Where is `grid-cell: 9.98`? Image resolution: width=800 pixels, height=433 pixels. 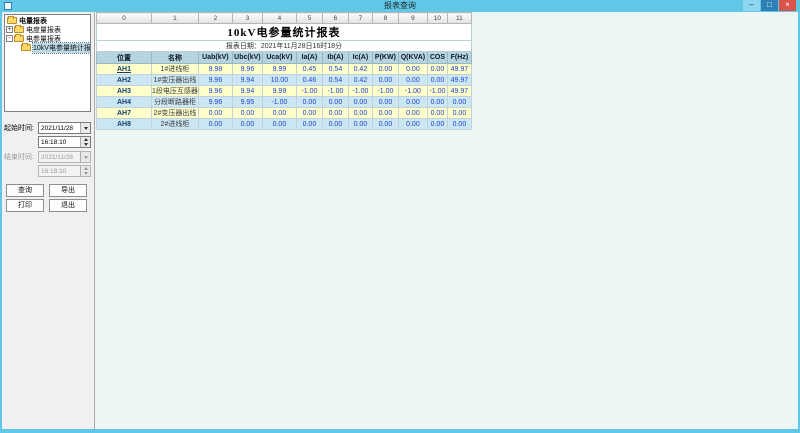
grid-cell: 9.98 is located at coordinates (215, 69).